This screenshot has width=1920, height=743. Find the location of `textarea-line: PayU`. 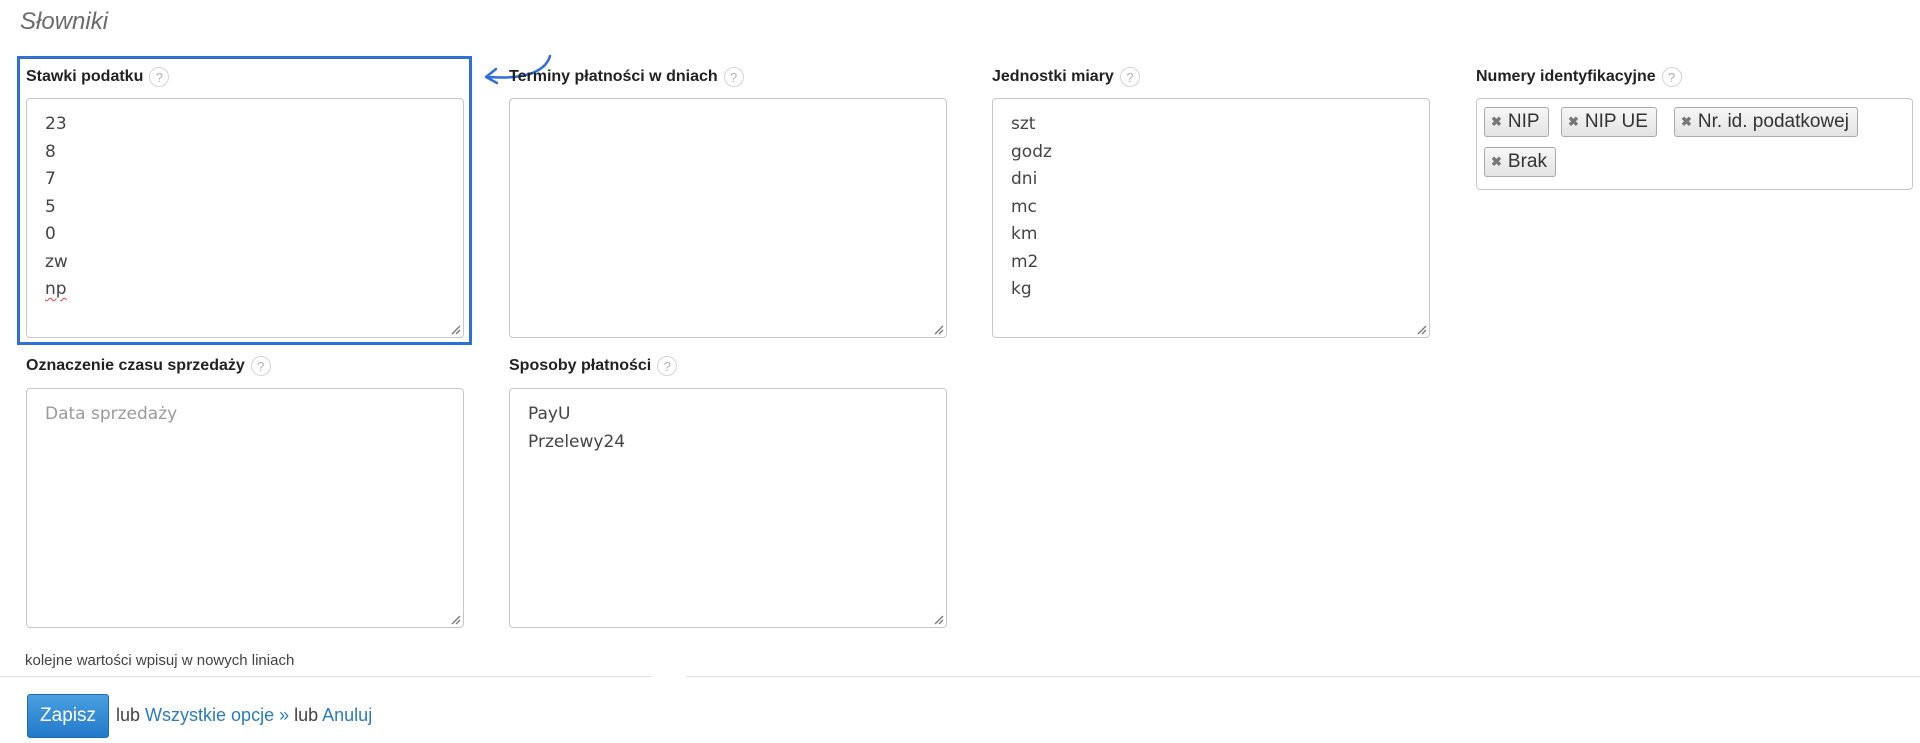

textarea-line: PayU is located at coordinates (549, 414).